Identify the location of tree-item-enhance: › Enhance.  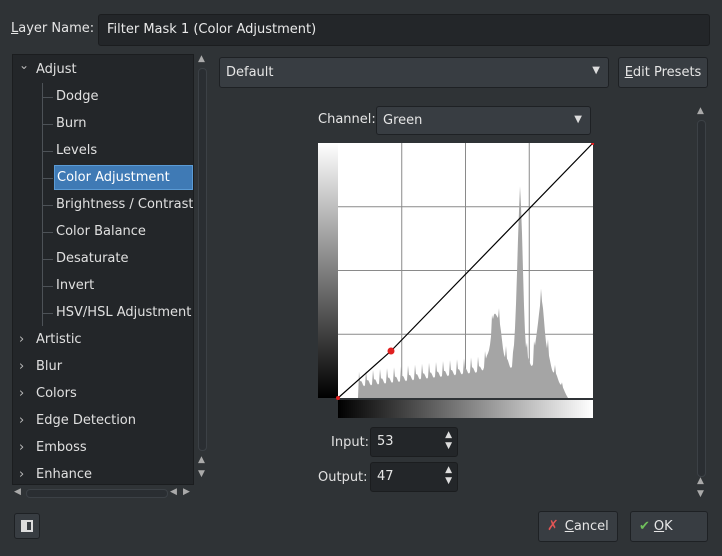
(53, 473).